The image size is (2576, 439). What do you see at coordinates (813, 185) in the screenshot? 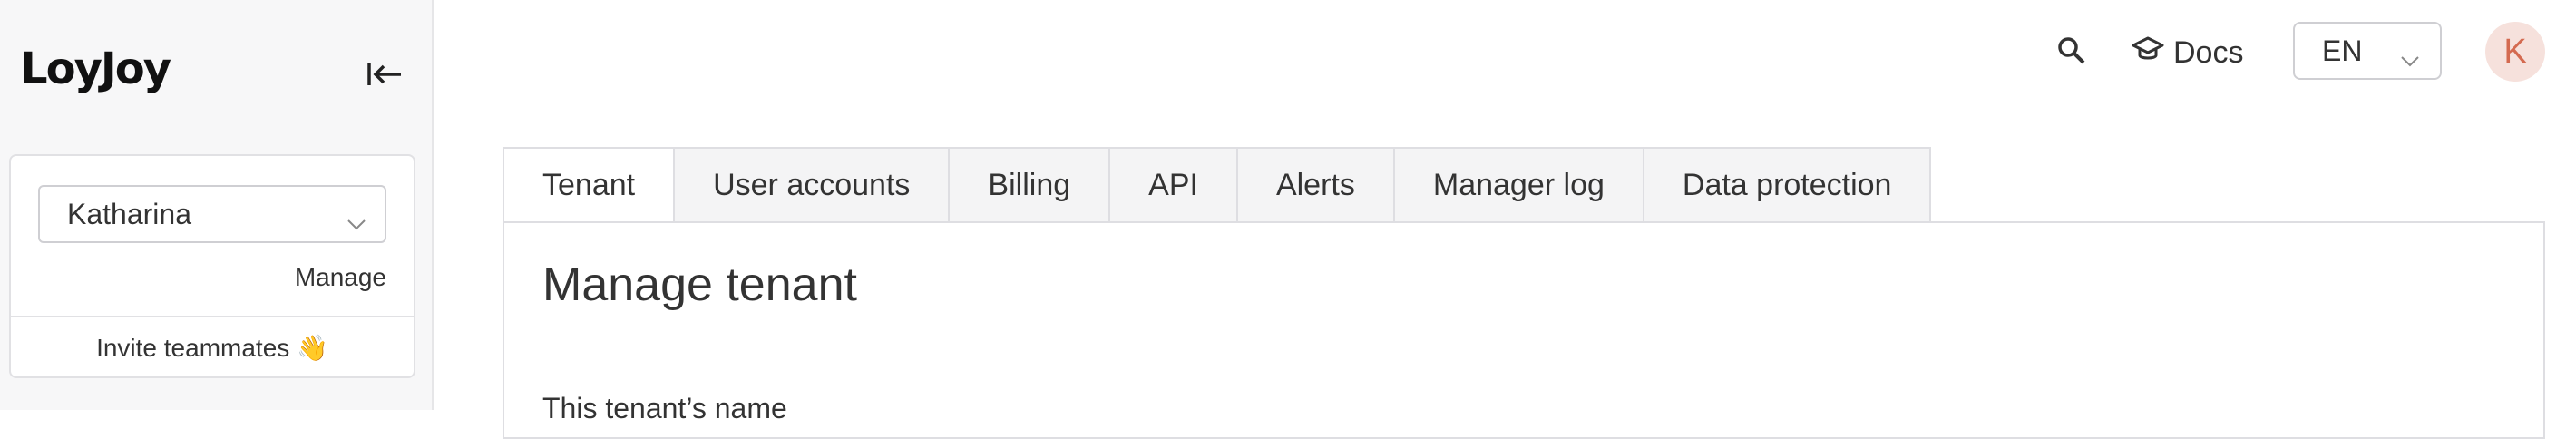
I see `tab-user-accounts: User accounts` at bounding box center [813, 185].